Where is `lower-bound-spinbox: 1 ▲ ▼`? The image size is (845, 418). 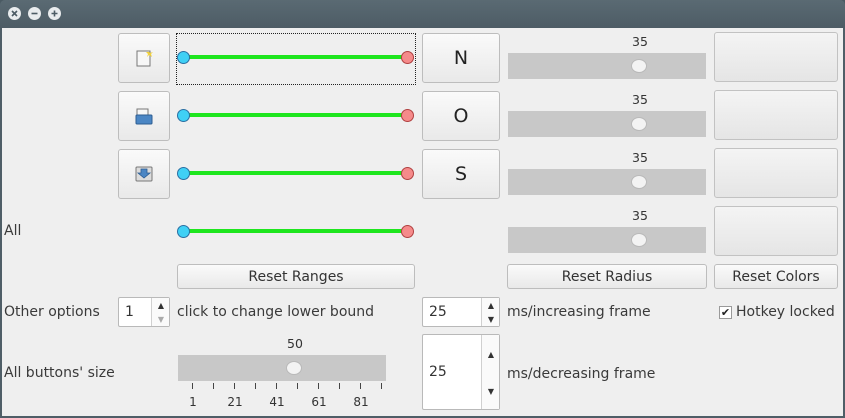
lower-bound-spinbox: 1 ▲ ▼ is located at coordinates (144, 312).